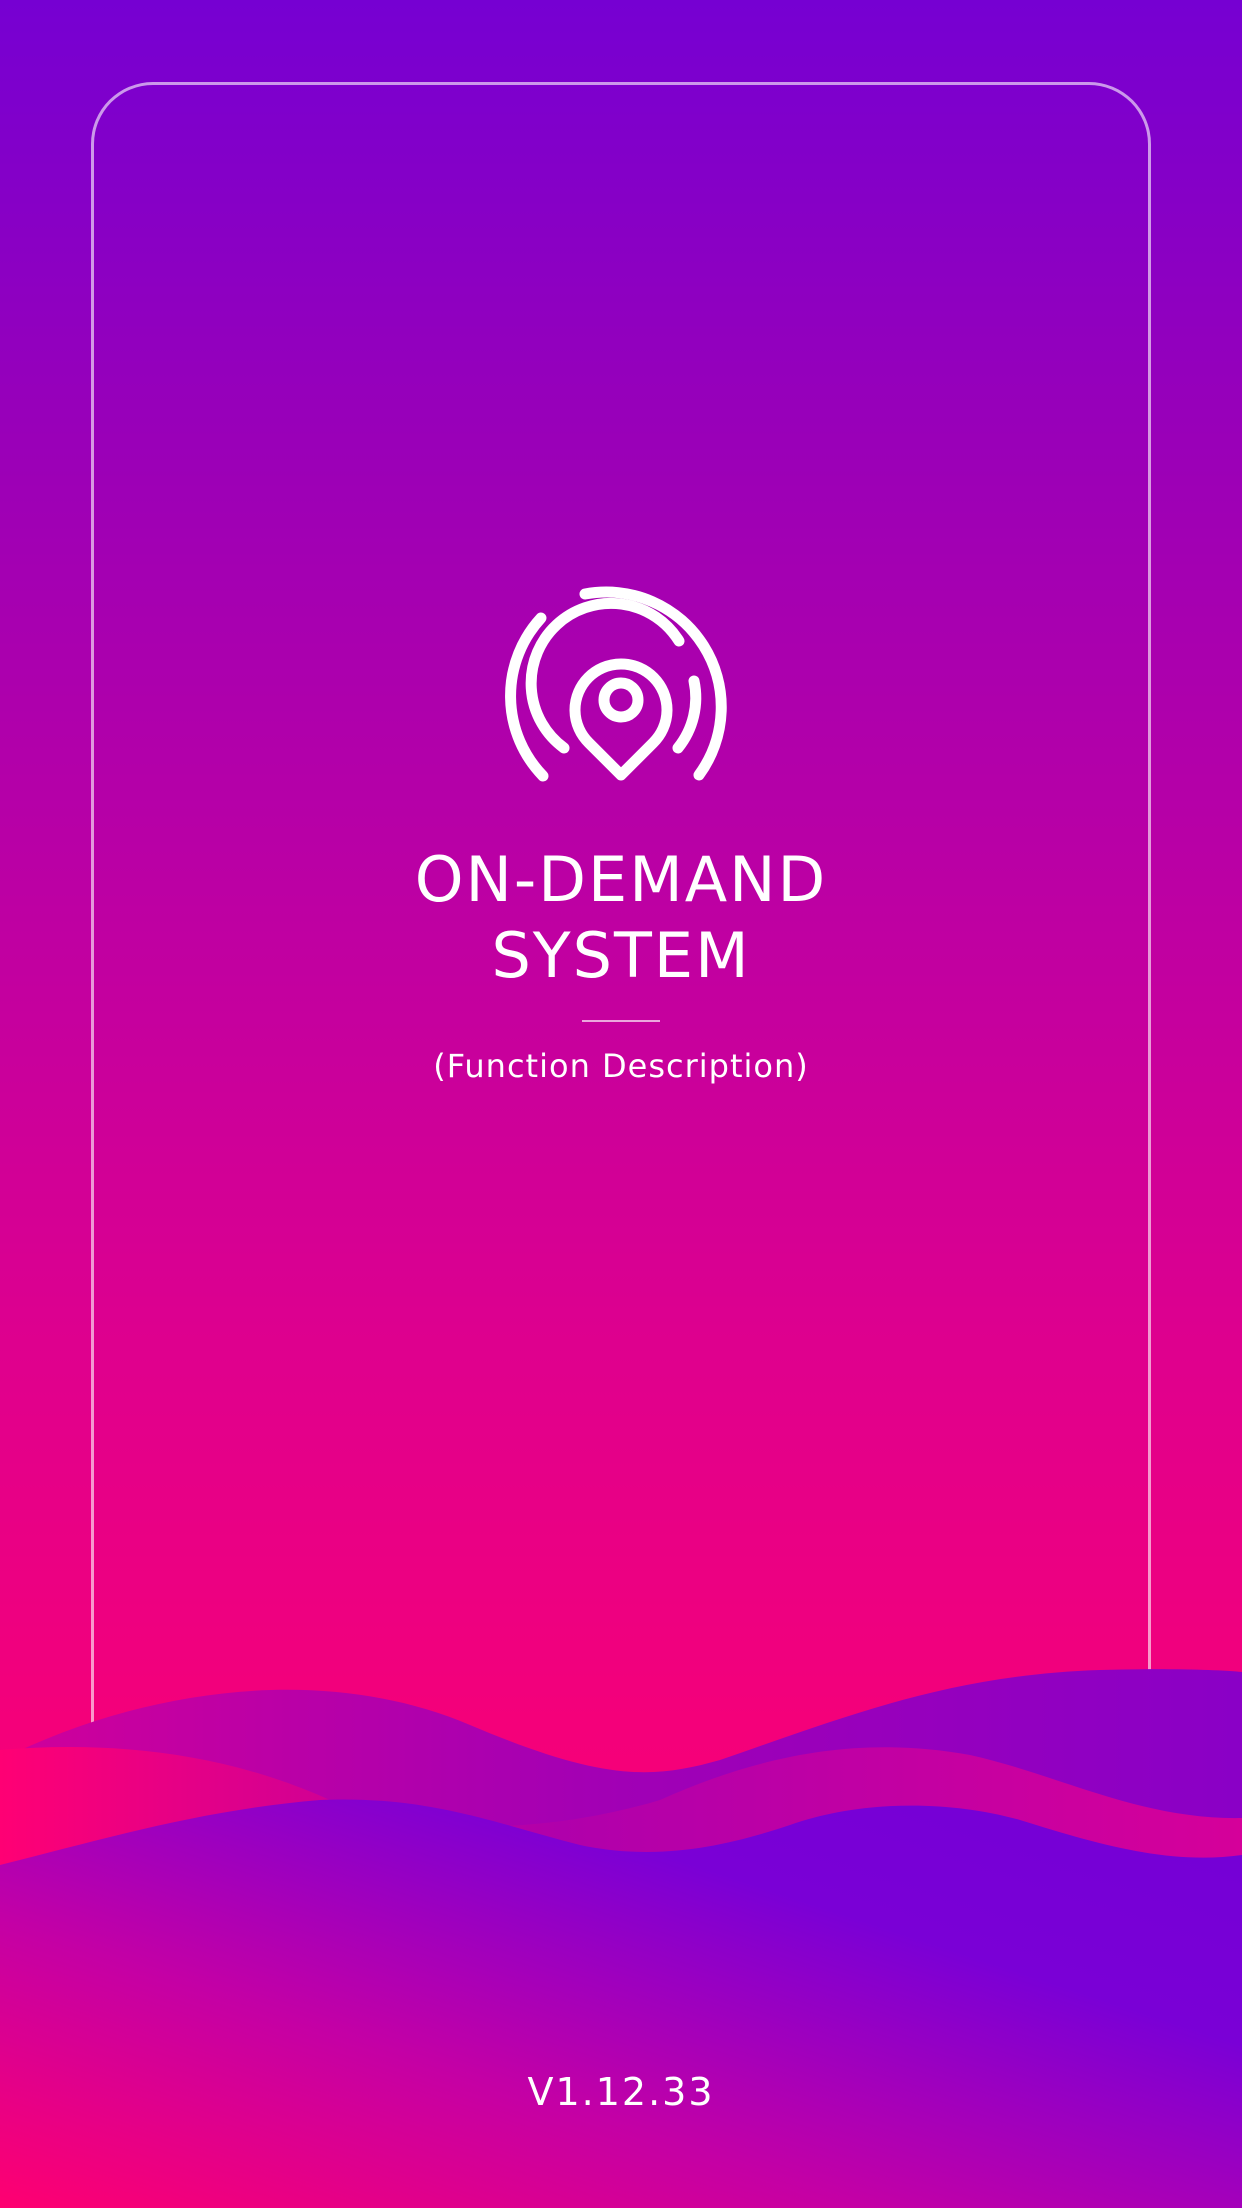 This screenshot has height=2208, width=1242. Describe the element at coordinates (621, 1066) in the screenshot. I see `app-subtitle: (Function Description)` at that location.